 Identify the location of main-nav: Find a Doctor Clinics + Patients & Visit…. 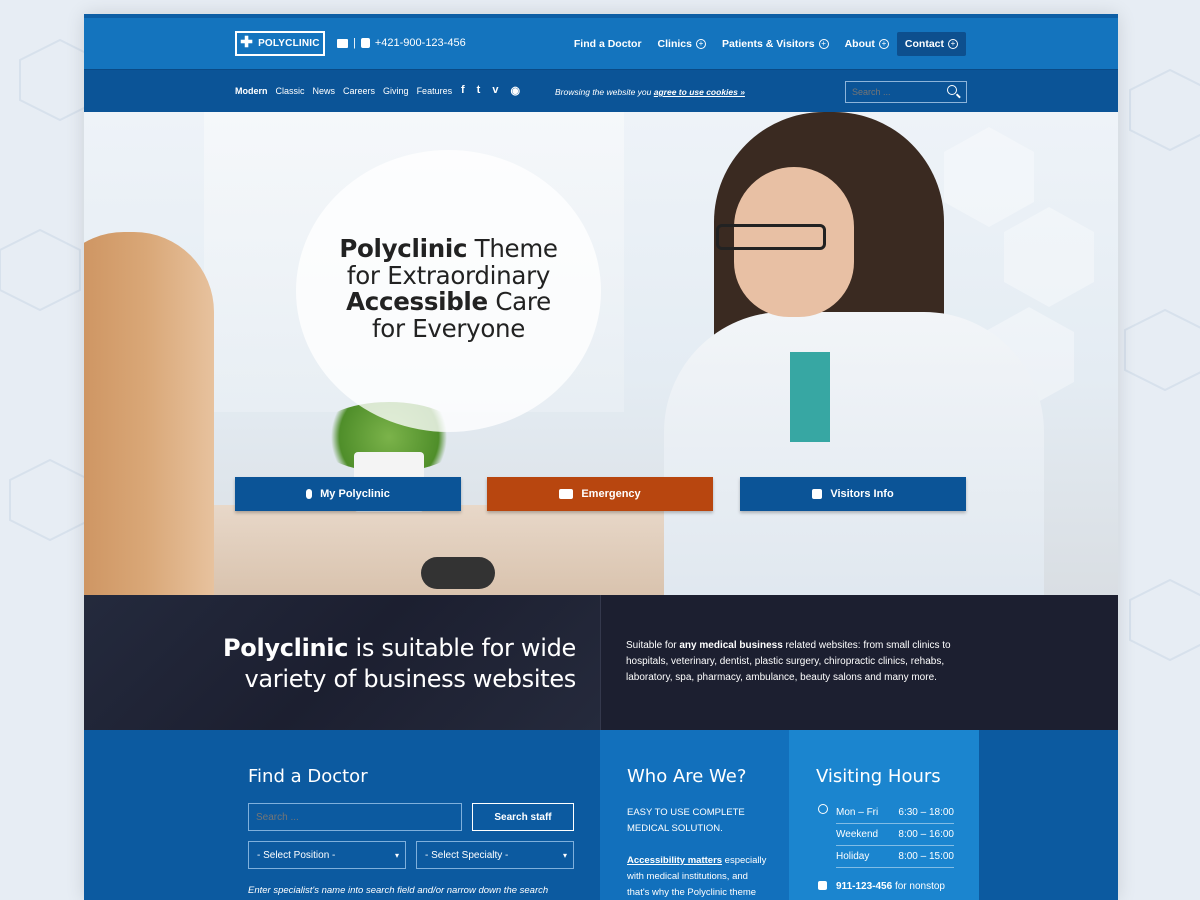
(766, 44).